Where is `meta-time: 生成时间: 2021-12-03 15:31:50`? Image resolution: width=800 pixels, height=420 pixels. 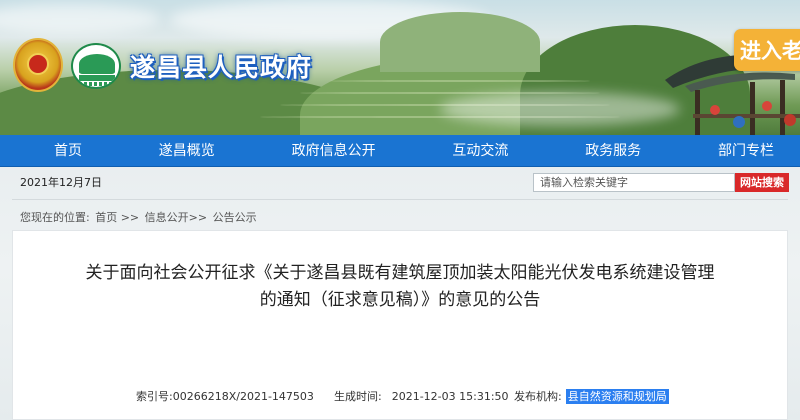 meta-time: 生成时间: 2021-12-03 15:31:50 is located at coordinates (421, 396).